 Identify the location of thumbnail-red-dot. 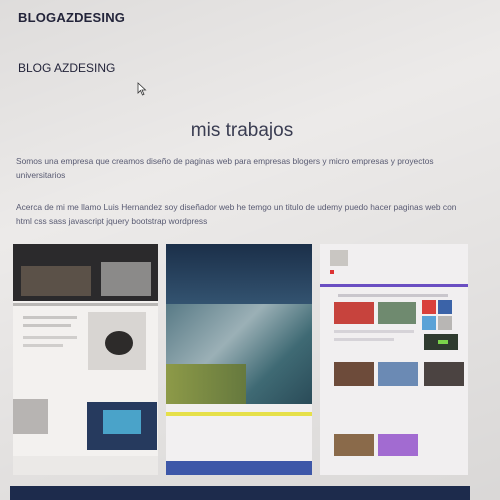
(332, 272).